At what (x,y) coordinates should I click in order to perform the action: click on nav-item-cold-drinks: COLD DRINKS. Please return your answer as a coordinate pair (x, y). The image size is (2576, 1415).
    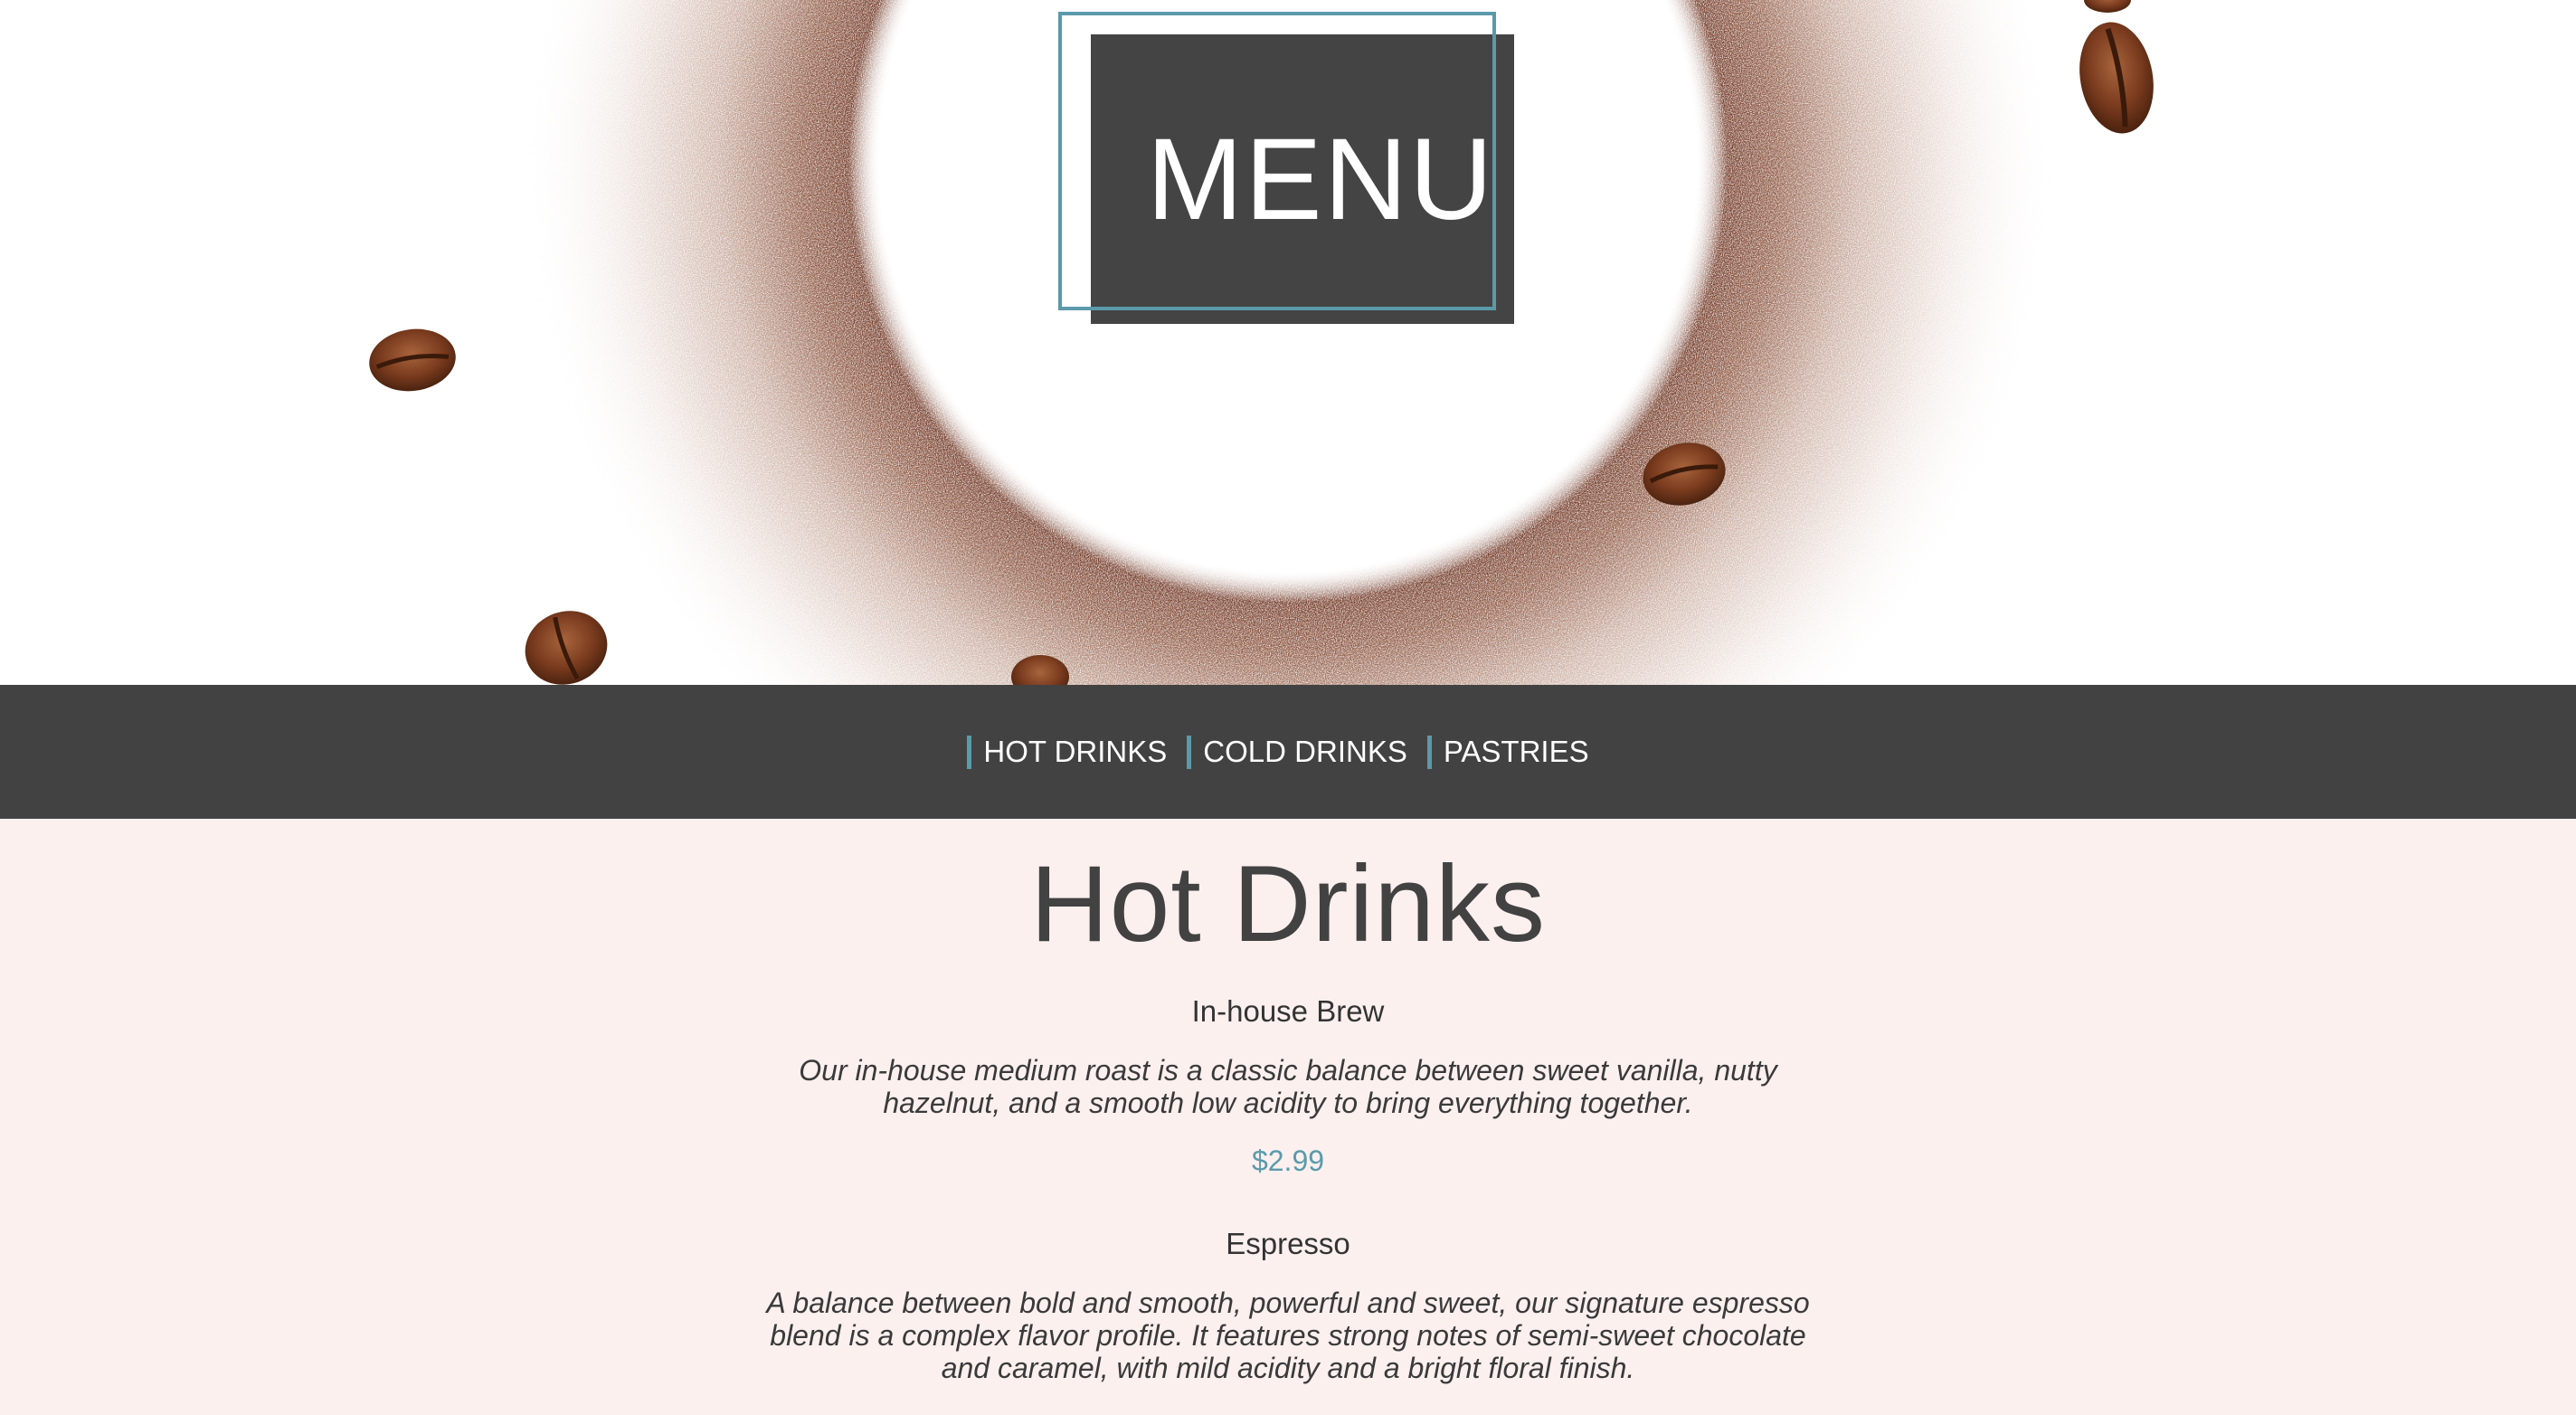
    Looking at the image, I should click on (1297, 752).